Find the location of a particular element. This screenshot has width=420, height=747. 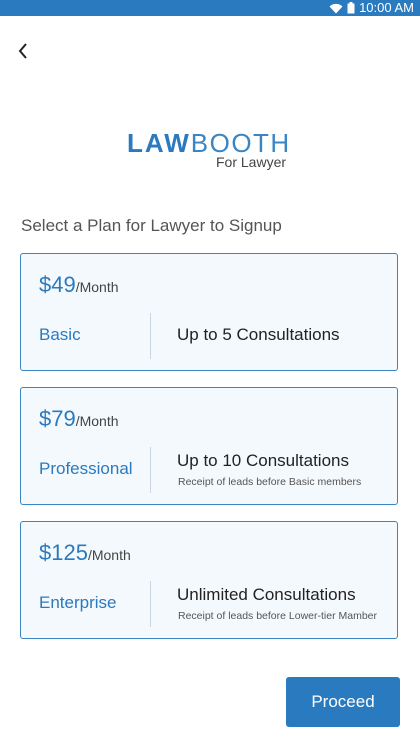

price-amount: $49 is located at coordinates (57, 284).